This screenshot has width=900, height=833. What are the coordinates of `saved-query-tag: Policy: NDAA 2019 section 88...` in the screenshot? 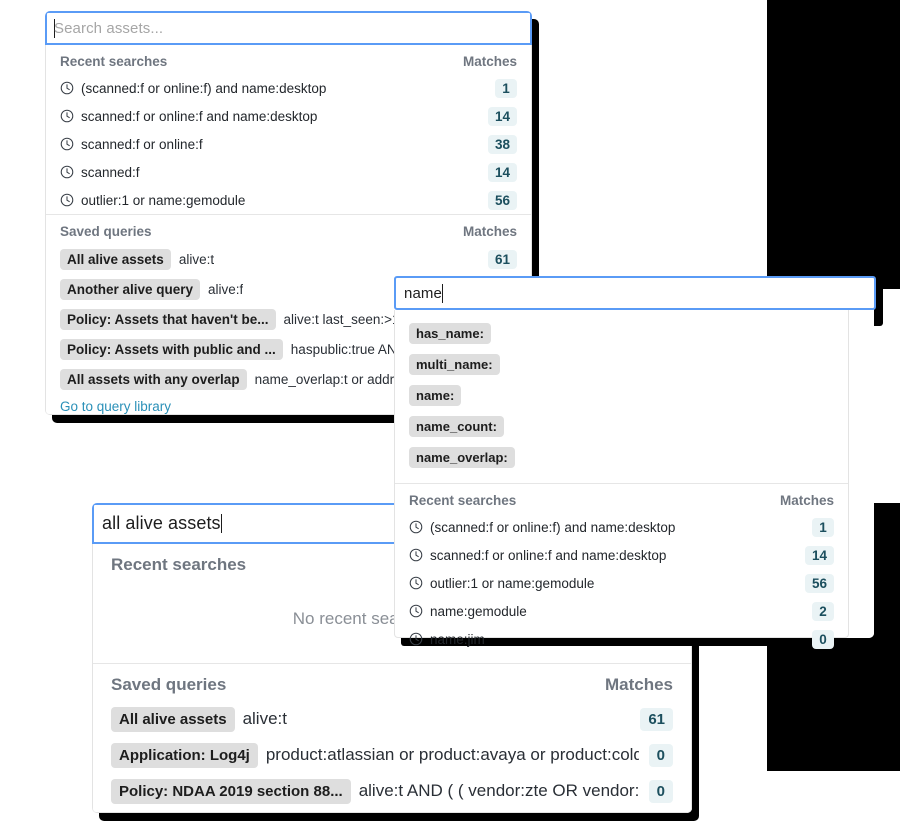 It's located at (231, 791).